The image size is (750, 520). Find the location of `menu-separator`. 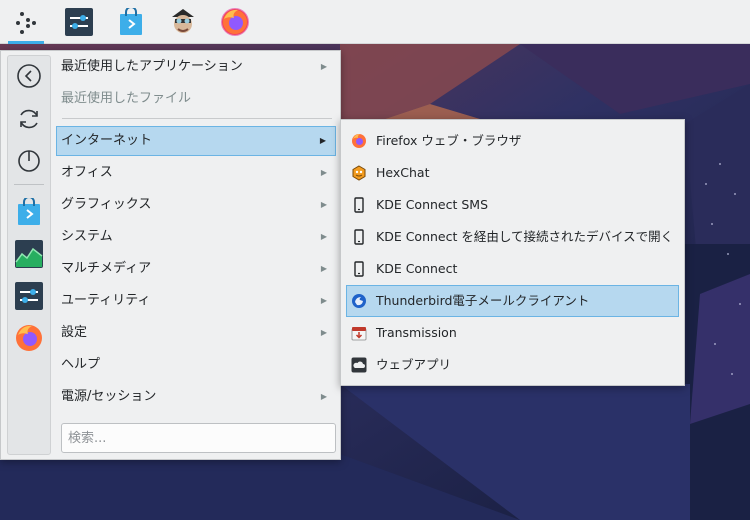

menu-separator is located at coordinates (197, 118).